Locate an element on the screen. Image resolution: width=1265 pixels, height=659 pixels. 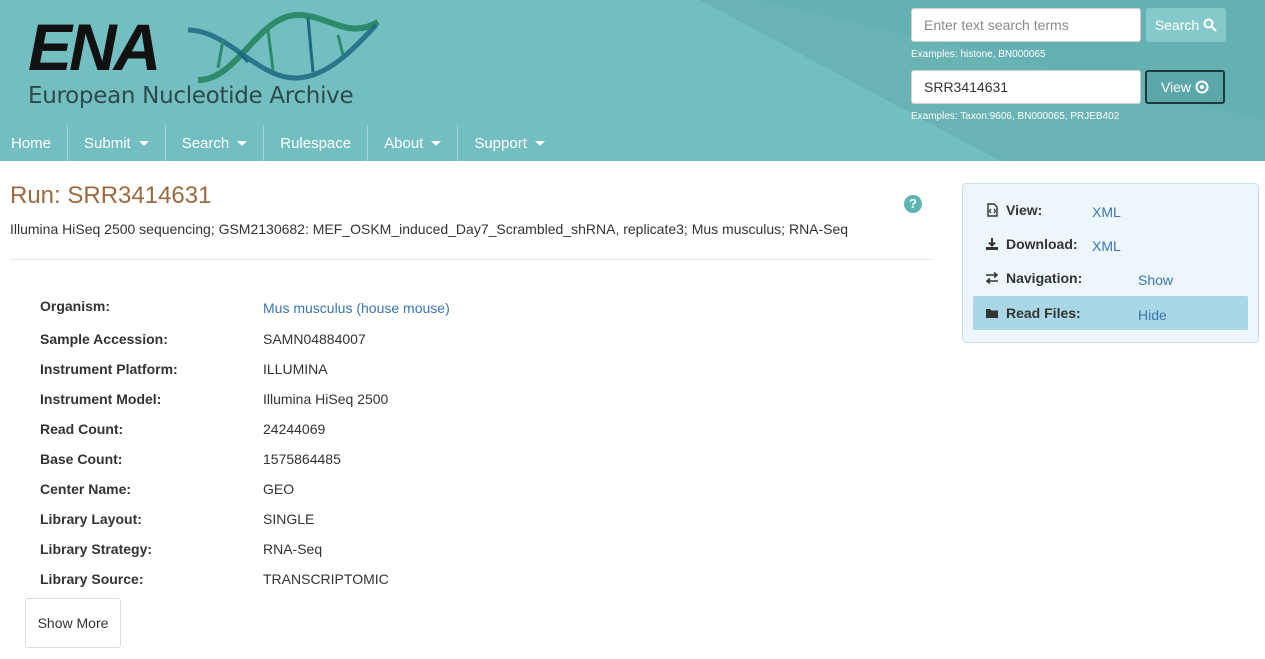
nav-submit: Submit is located at coordinates (117, 143).